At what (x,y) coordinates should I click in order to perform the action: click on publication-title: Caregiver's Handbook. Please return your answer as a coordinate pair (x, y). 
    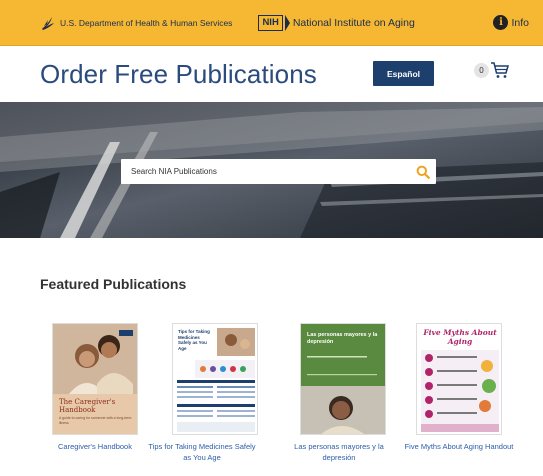
    Looking at the image, I should click on (95, 446).